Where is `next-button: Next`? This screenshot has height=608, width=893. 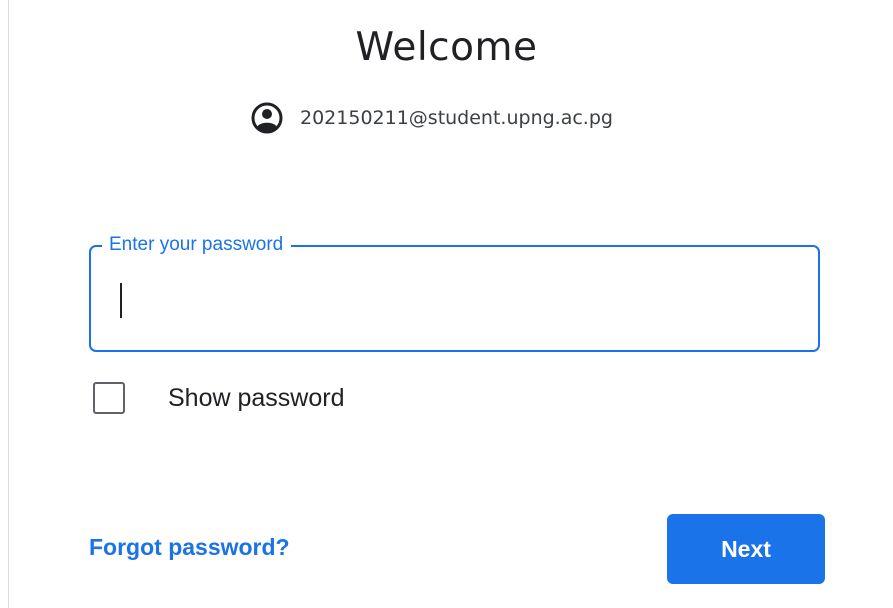 next-button: Next is located at coordinates (746, 549).